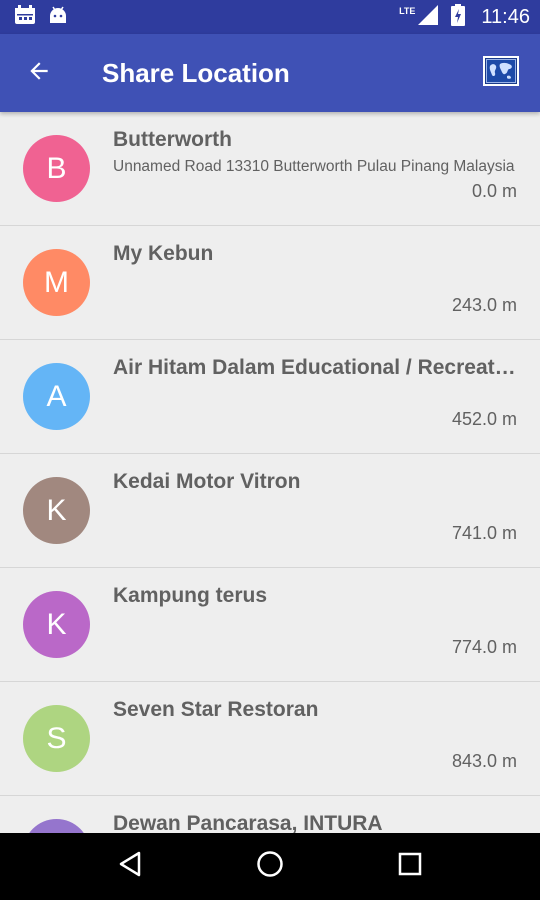  Describe the element at coordinates (494, 191) in the screenshot. I see `place-distance: 0.0 m` at that location.